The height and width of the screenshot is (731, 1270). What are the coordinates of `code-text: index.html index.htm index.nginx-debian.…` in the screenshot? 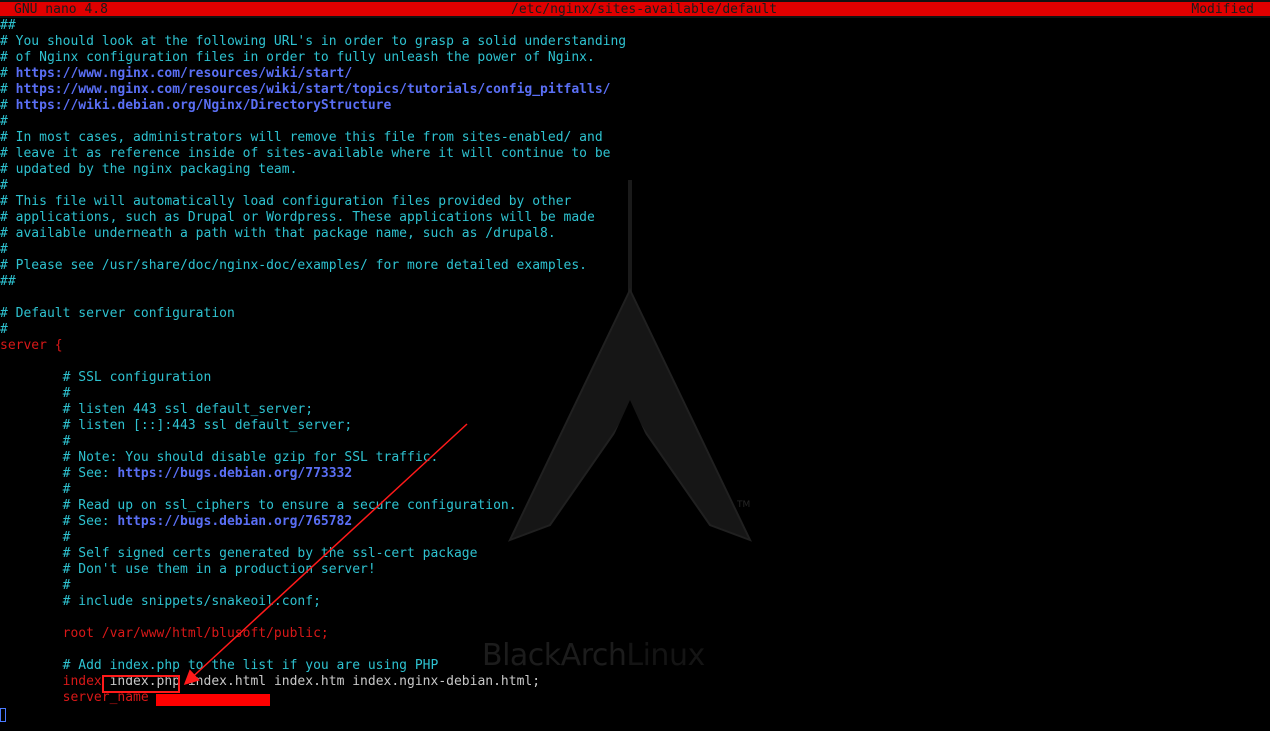 It's located at (364, 681).